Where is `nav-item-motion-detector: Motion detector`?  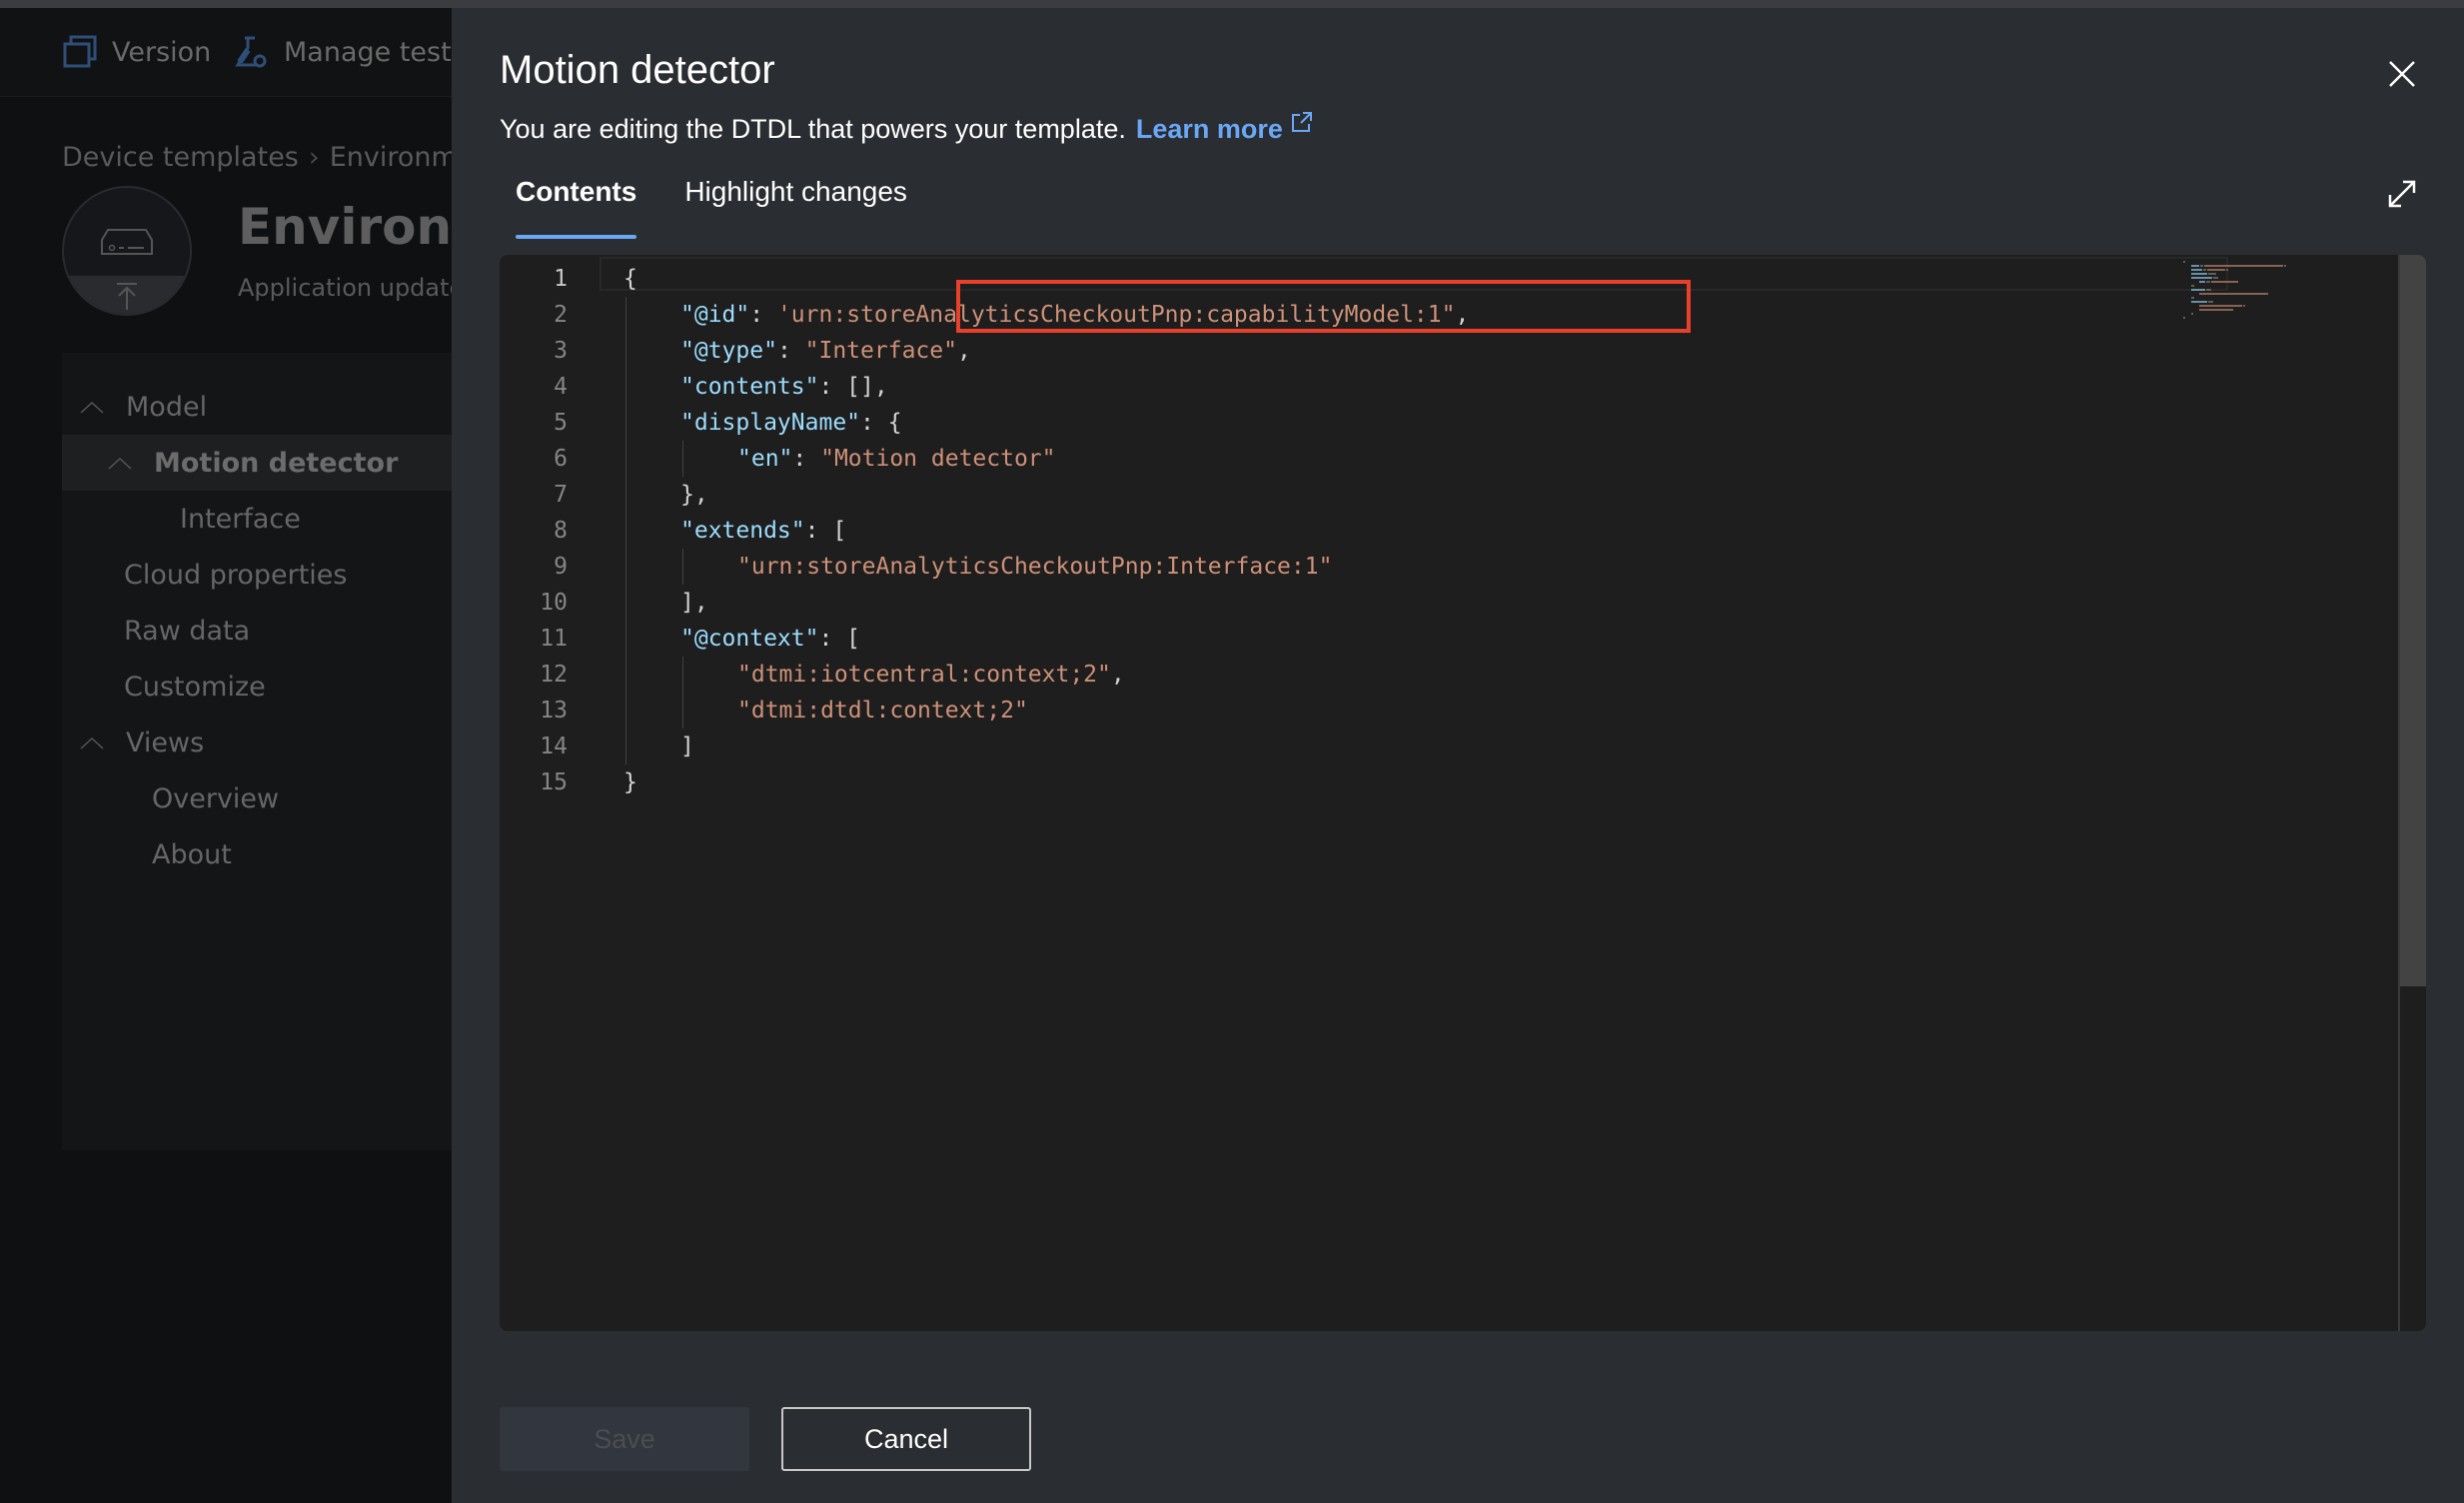
nav-item-motion-detector: Motion detector is located at coordinates (280, 463).